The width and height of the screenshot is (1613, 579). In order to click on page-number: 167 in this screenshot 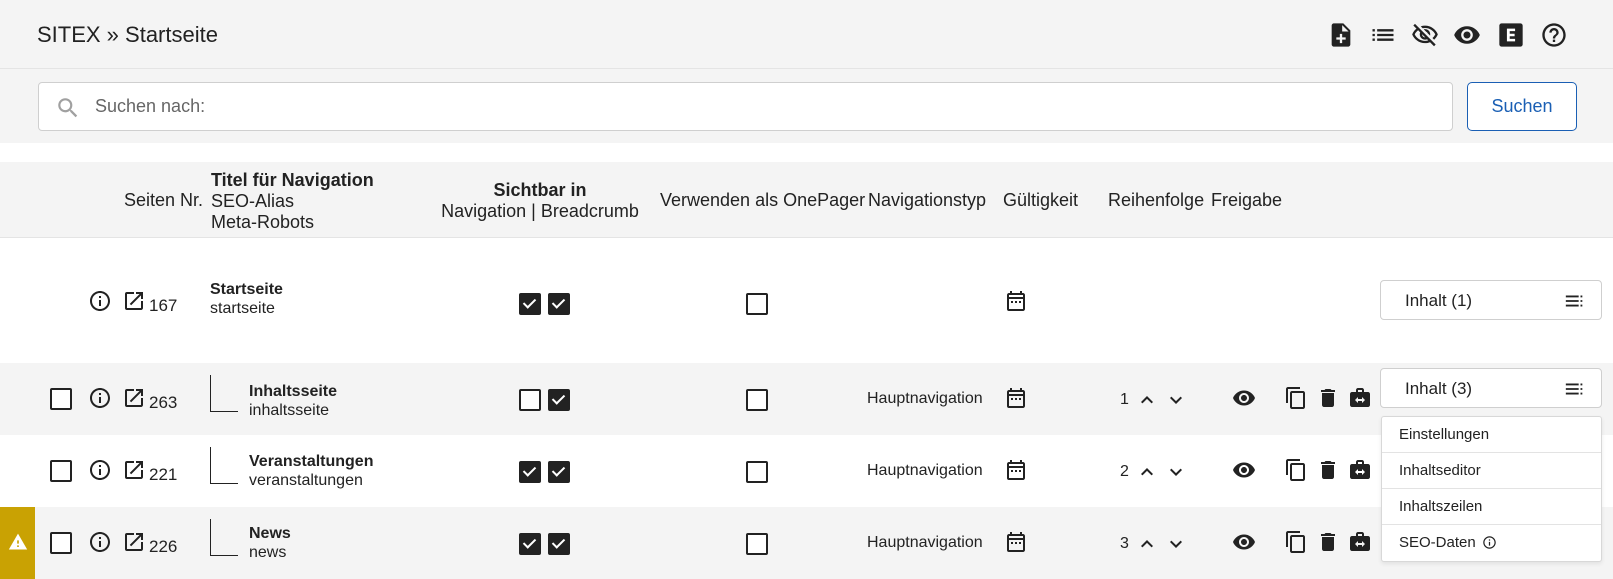, I will do `click(163, 305)`.